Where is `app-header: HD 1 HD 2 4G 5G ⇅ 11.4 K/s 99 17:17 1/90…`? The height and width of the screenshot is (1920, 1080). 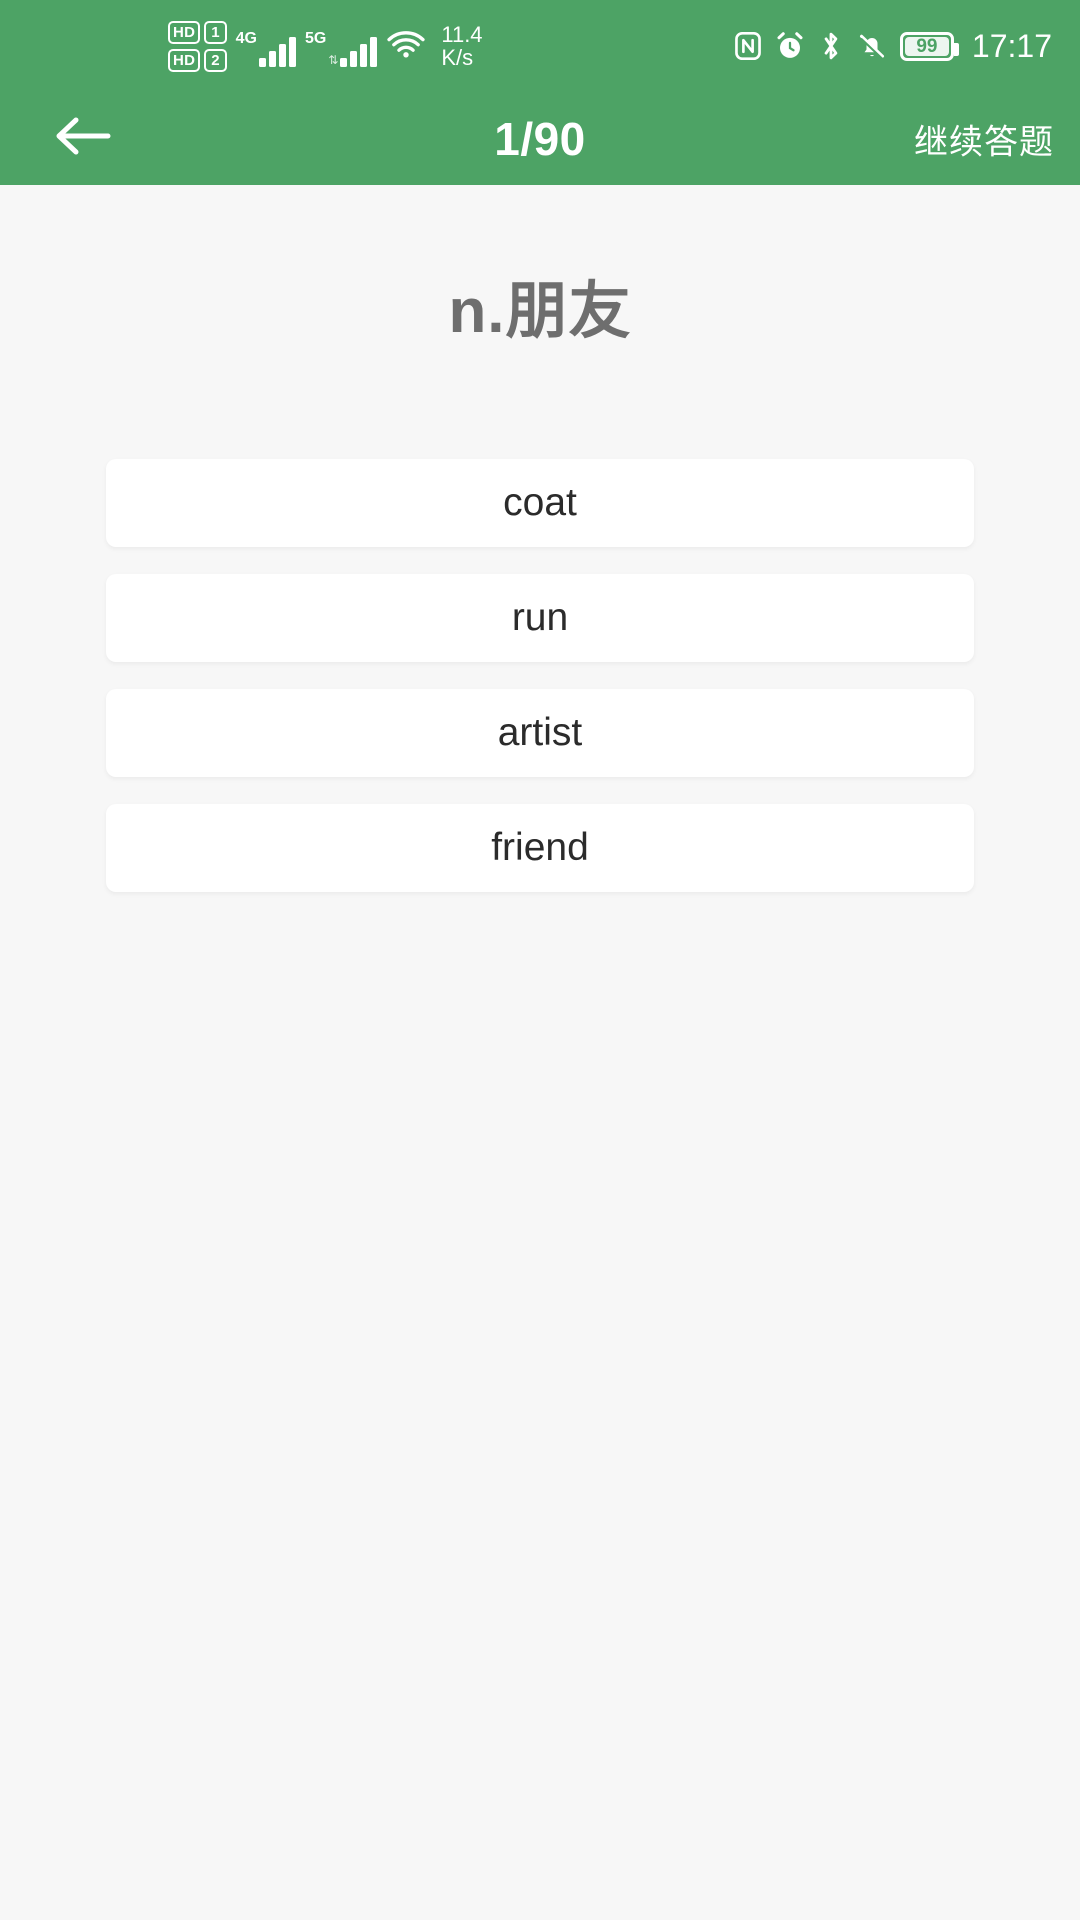
app-header: HD 1 HD 2 4G 5G ⇅ 11.4 K/s 99 17:17 1/90… is located at coordinates (540, 92).